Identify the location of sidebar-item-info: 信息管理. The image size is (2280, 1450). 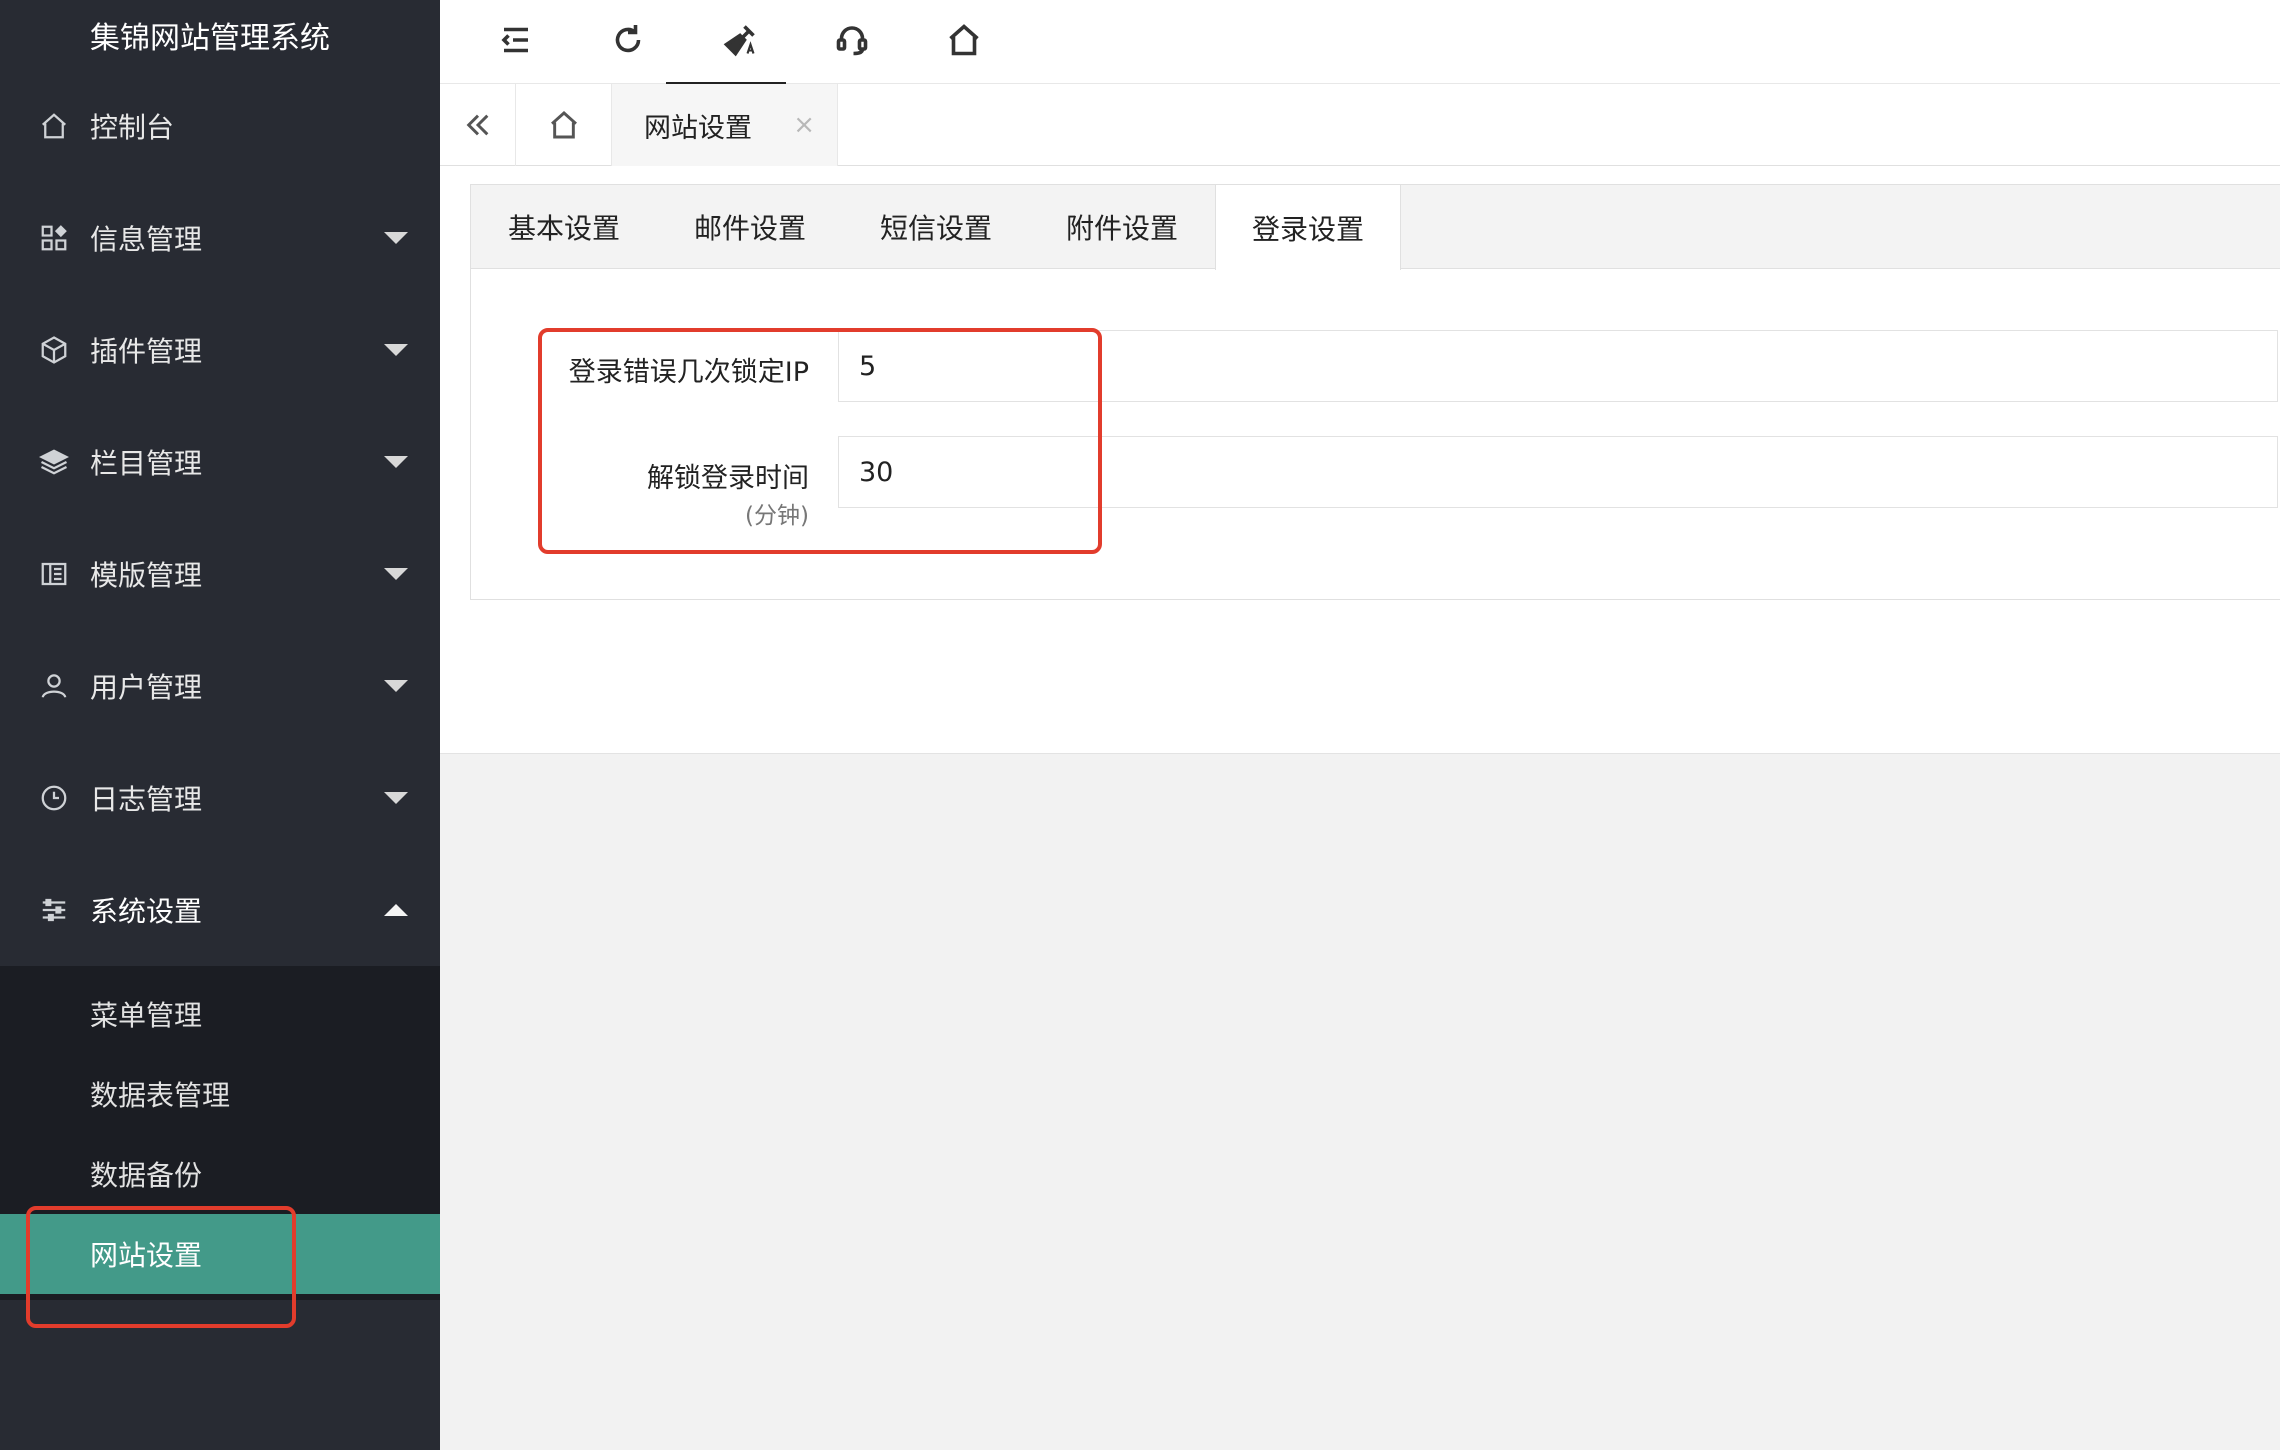
(220, 238).